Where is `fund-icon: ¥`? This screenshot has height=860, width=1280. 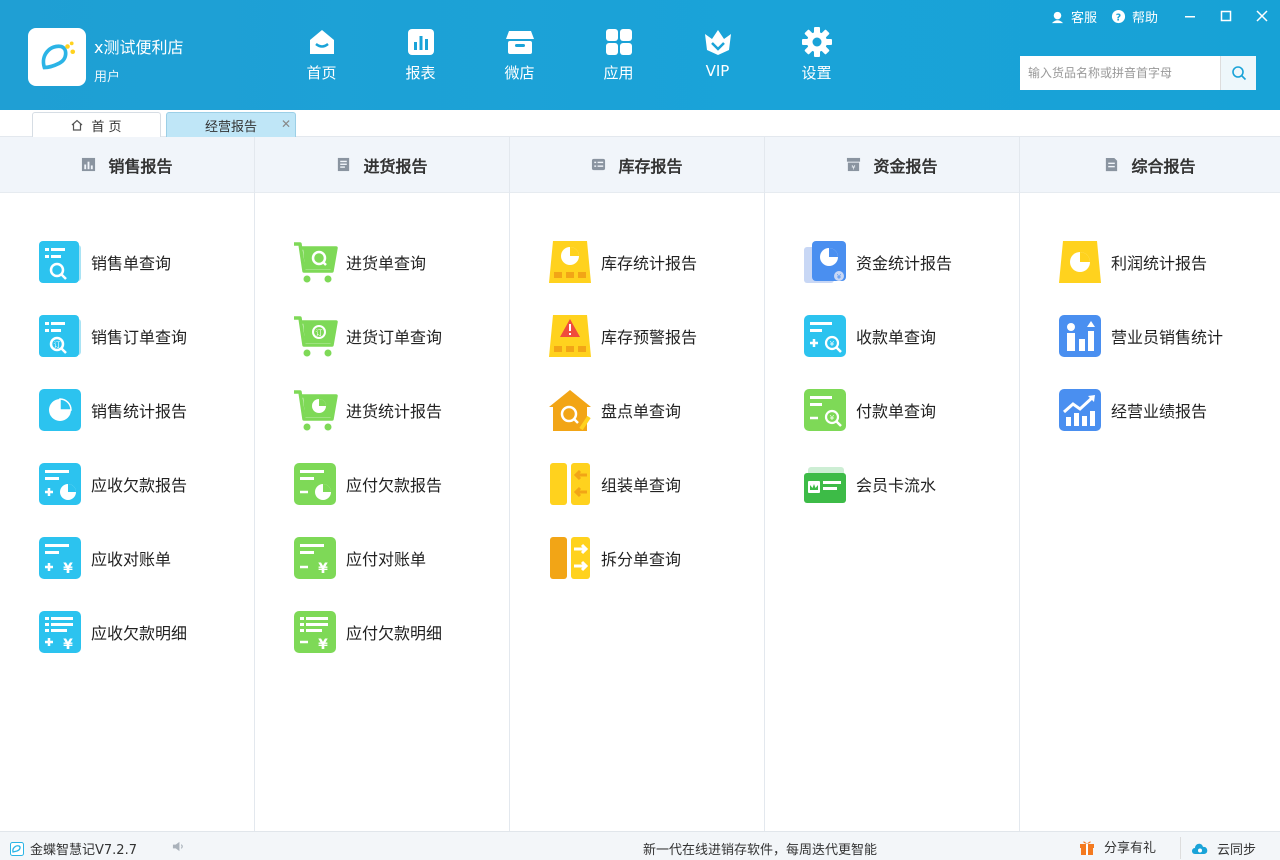
fund-icon: ¥ is located at coordinates (854, 164).